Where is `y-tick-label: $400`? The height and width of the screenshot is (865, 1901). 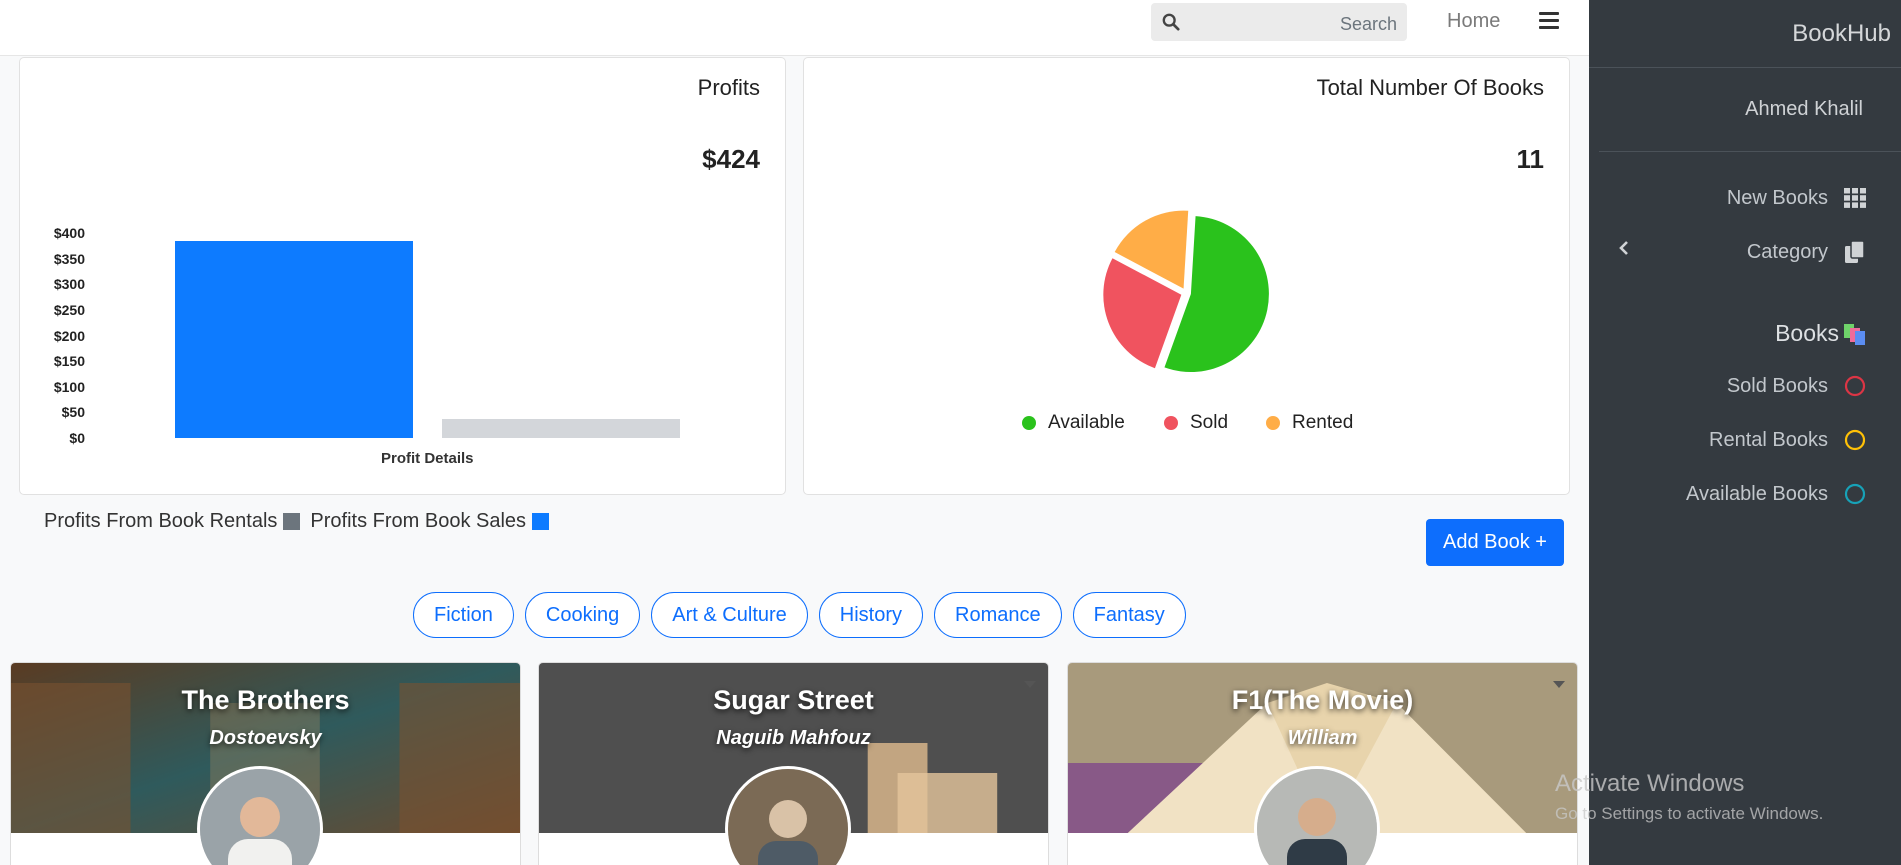 y-tick-label: $400 is located at coordinates (69, 233).